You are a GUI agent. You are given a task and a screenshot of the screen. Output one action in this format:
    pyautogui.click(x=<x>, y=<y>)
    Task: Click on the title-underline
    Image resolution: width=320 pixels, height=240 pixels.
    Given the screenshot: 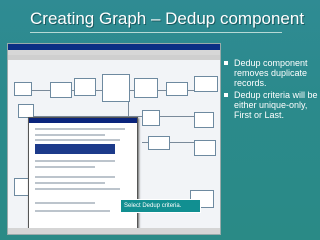 What is the action you would take?
    pyautogui.click(x=156, y=32)
    